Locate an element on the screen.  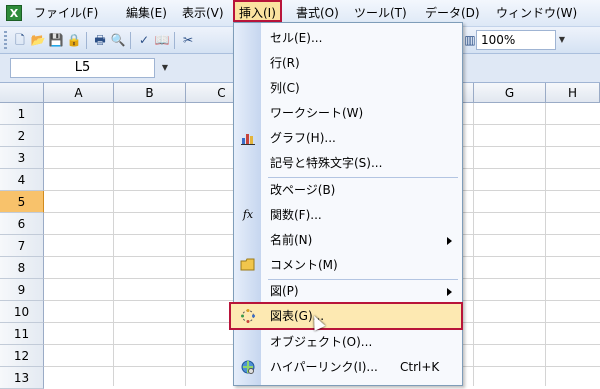
menu-item-label: コメント(M) is located at coordinates (304, 265).